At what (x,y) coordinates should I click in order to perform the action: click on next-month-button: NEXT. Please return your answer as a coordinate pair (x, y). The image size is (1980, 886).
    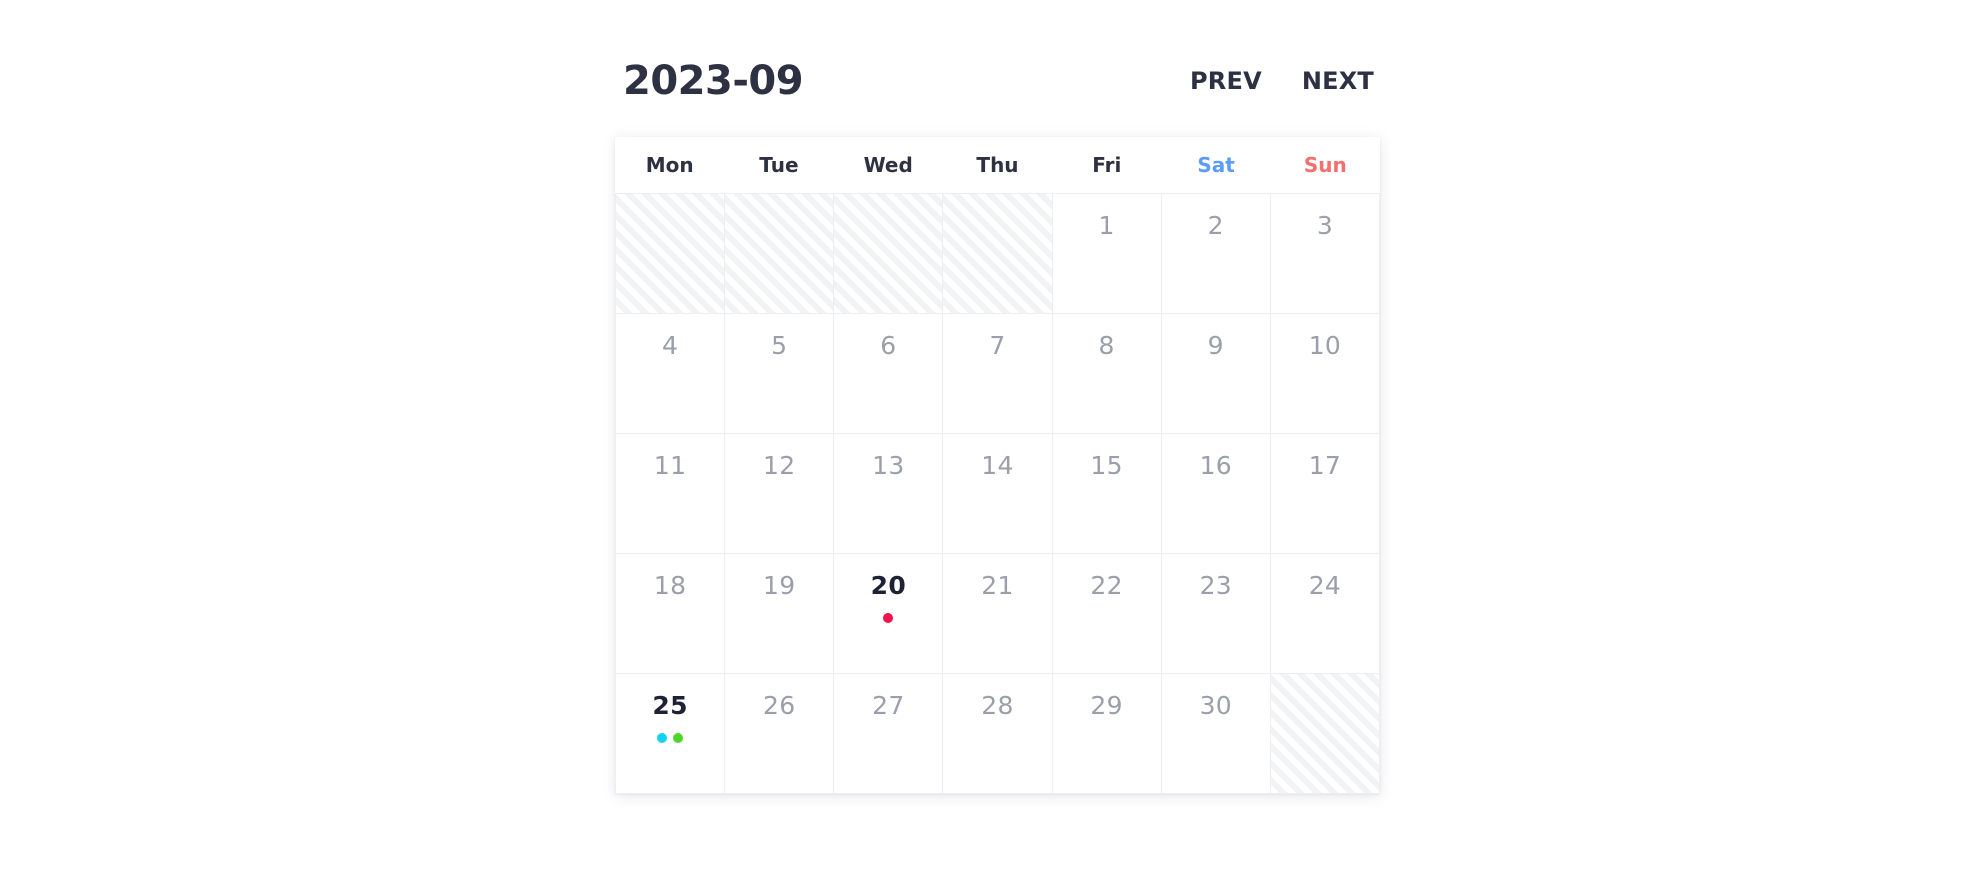
    Looking at the image, I should click on (1338, 81).